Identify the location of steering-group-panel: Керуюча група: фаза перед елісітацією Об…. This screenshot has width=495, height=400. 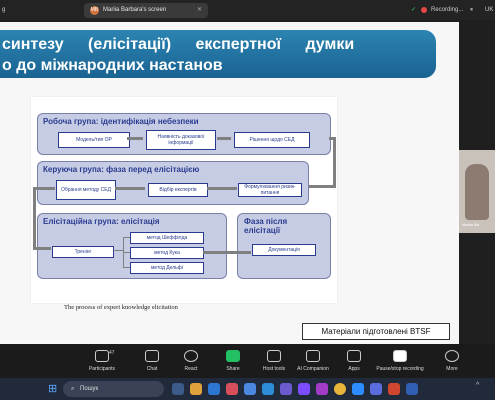
(173, 183).